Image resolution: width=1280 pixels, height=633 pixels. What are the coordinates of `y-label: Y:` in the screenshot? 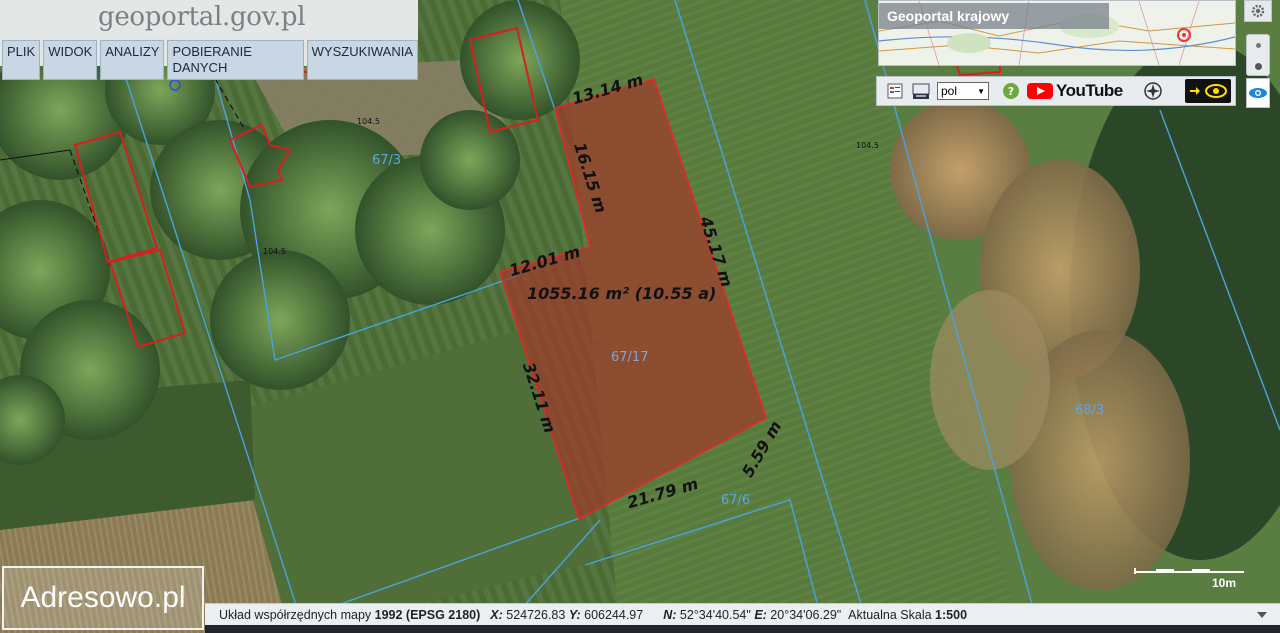 It's located at (574, 614).